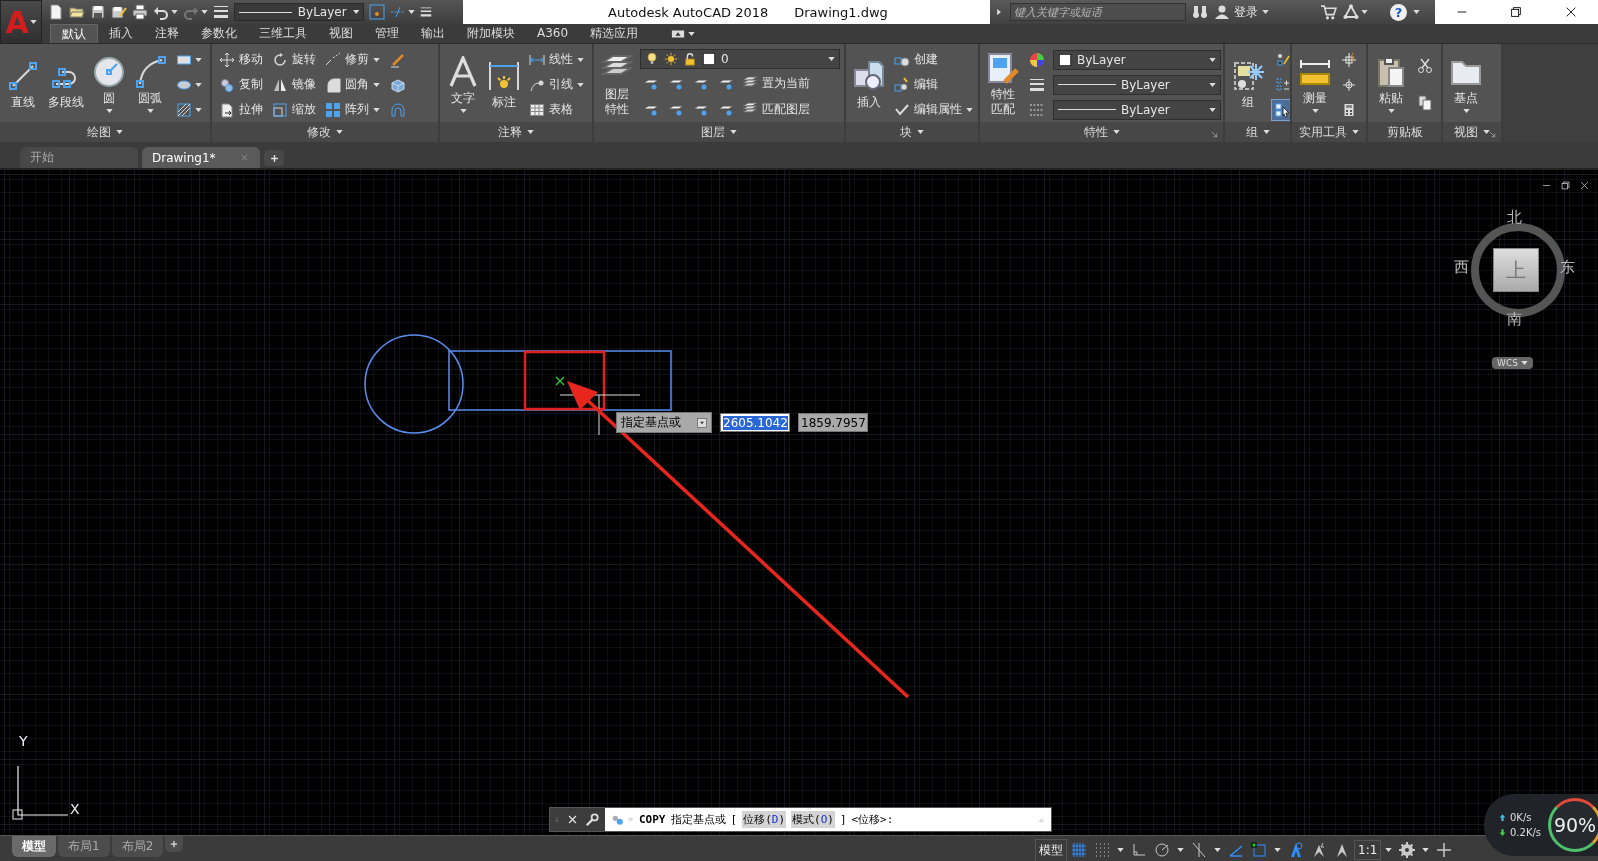 The width and height of the screenshot is (1598, 861). What do you see at coordinates (74, 33) in the screenshot?
I see `ribbon-tab: 默认` at bounding box center [74, 33].